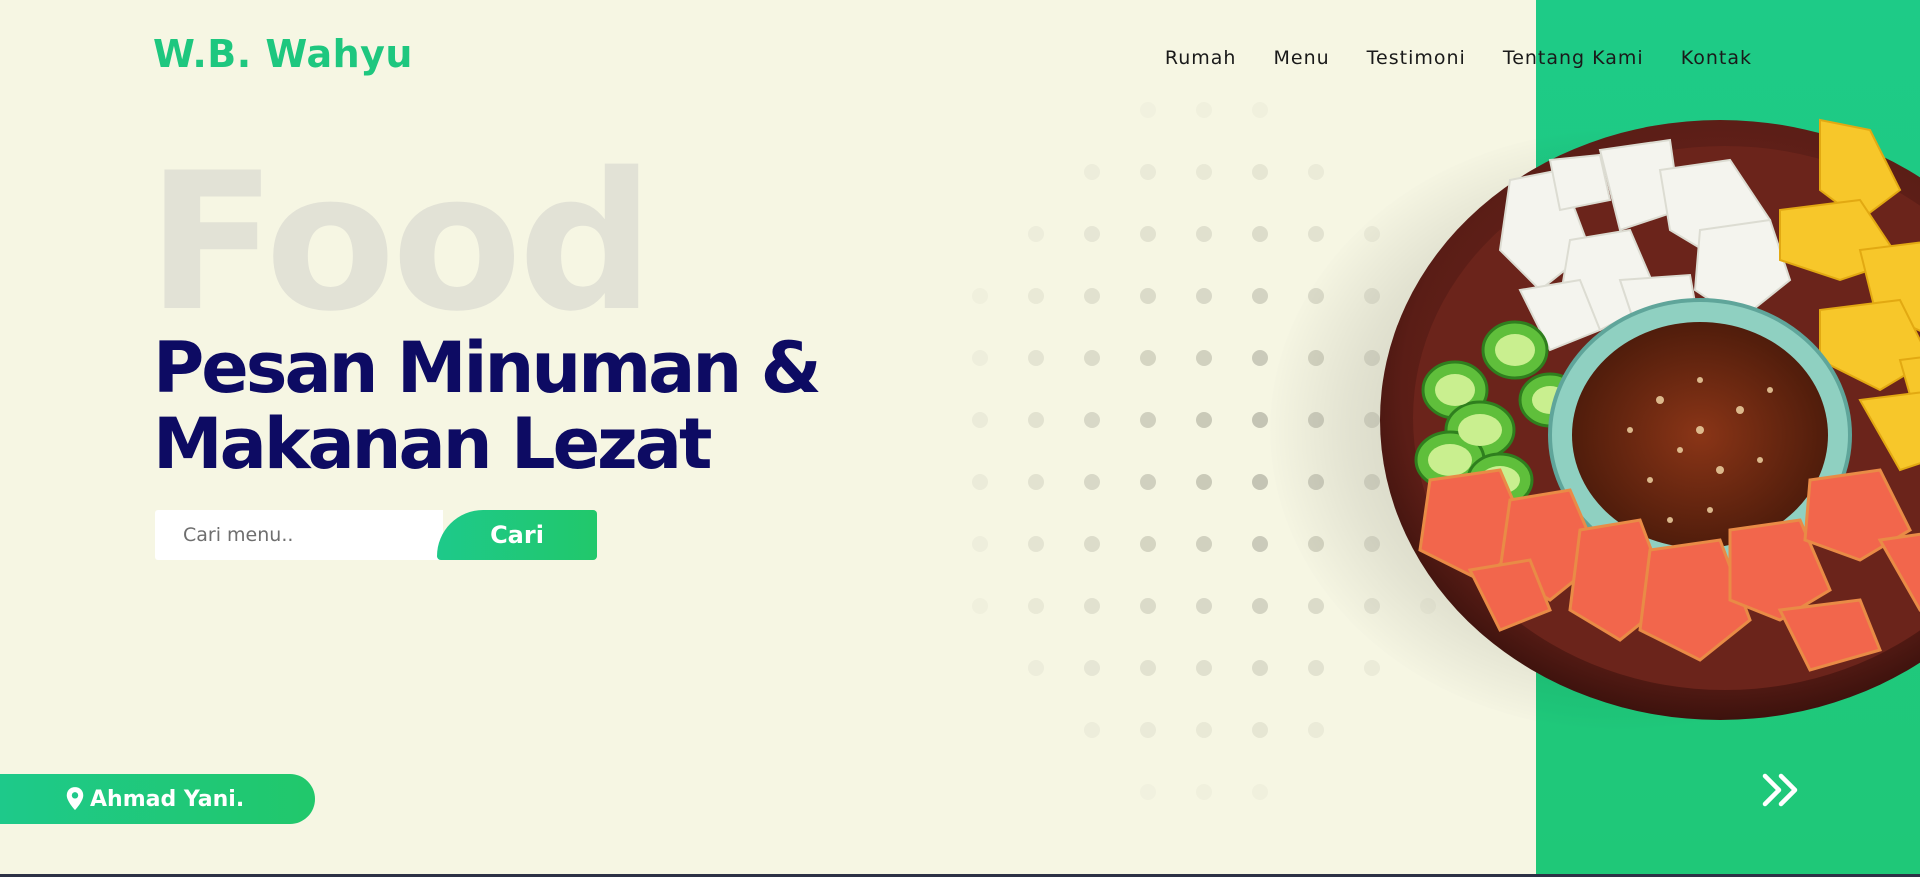 This screenshot has height=877, width=1920. I want to click on headline-line-2: Makanan Lezat, so click(432, 444).